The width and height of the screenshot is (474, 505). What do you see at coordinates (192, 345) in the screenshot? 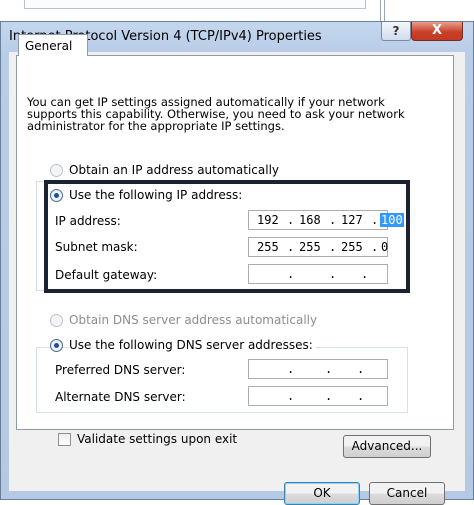
I see `use-following-dns-label: Use the following DNS server addresses:` at bounding box center [192, 345].